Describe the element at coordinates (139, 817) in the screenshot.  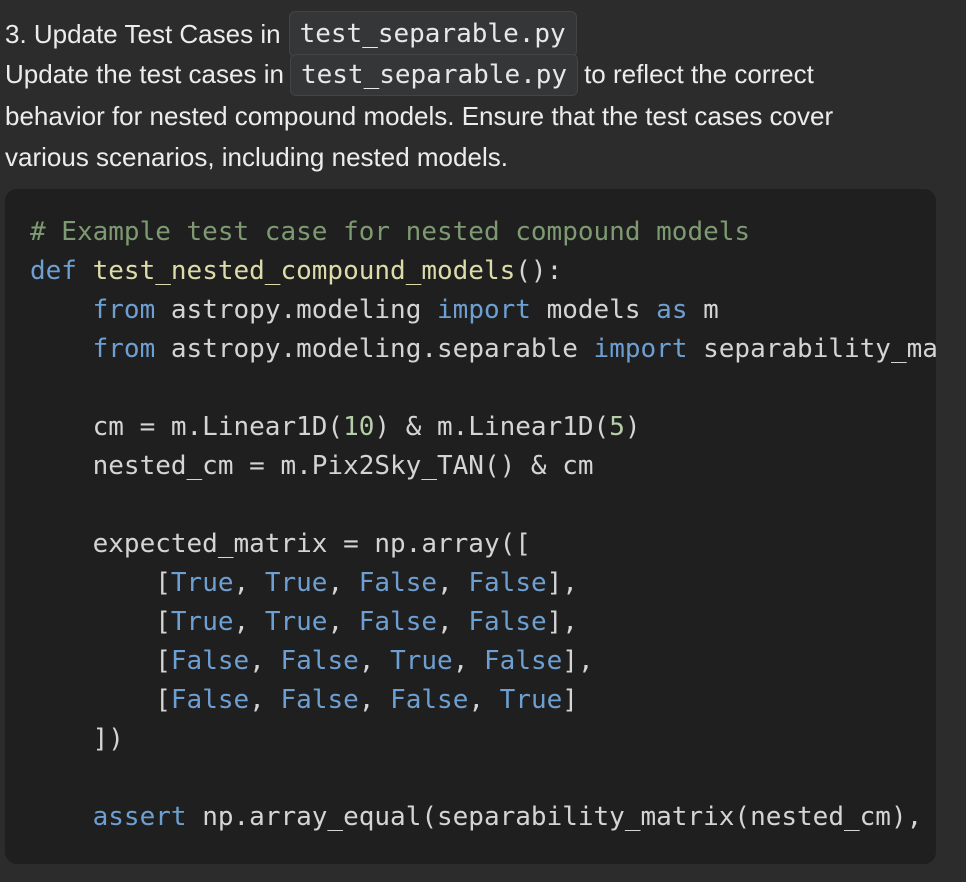
I see `code-token-kw: assert` at that location.